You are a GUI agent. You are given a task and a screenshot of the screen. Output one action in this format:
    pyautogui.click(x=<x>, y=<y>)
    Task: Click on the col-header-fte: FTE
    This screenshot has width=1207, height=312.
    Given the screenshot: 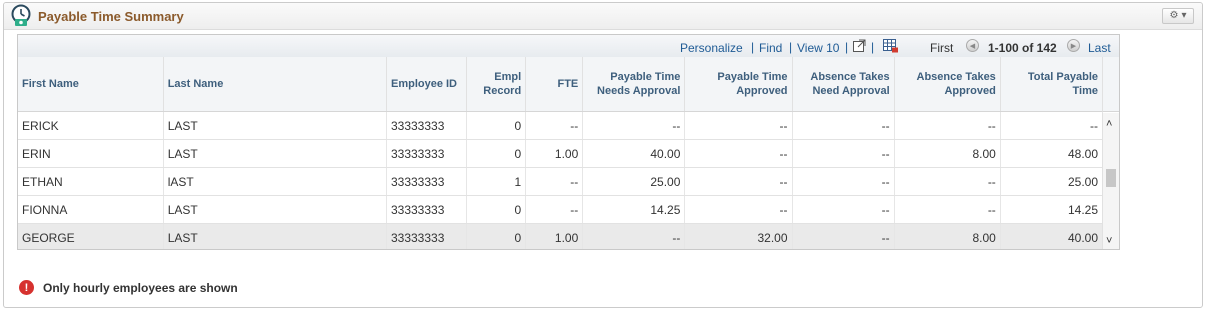 What is the action you would take?
    pyautogui.click(x=554, y=84)
    